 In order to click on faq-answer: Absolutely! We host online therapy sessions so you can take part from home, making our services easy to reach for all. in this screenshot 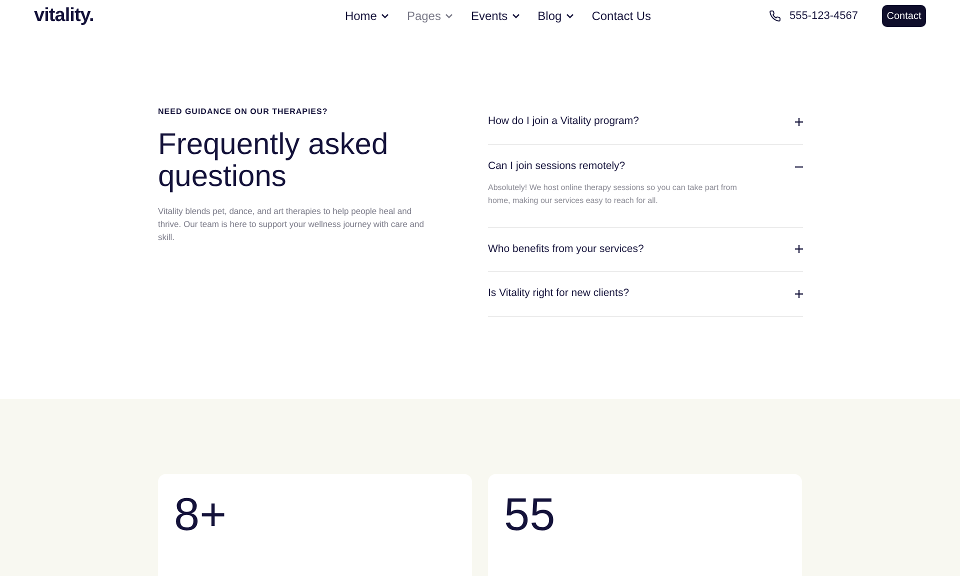, I will do `click(613, 194)`.